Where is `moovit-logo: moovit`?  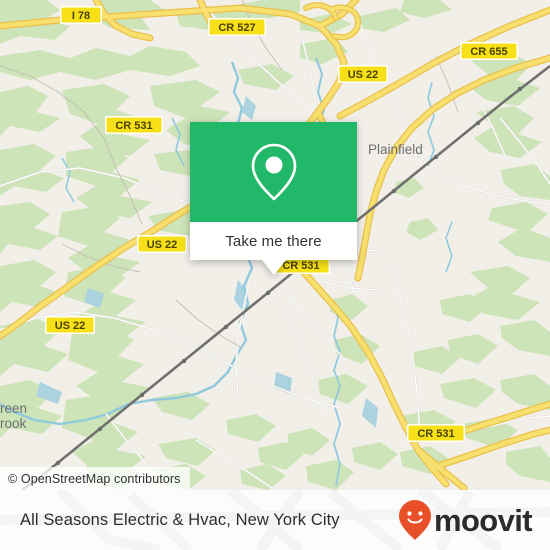 moovit-logo: moovit is located at coordinates (465, 520).